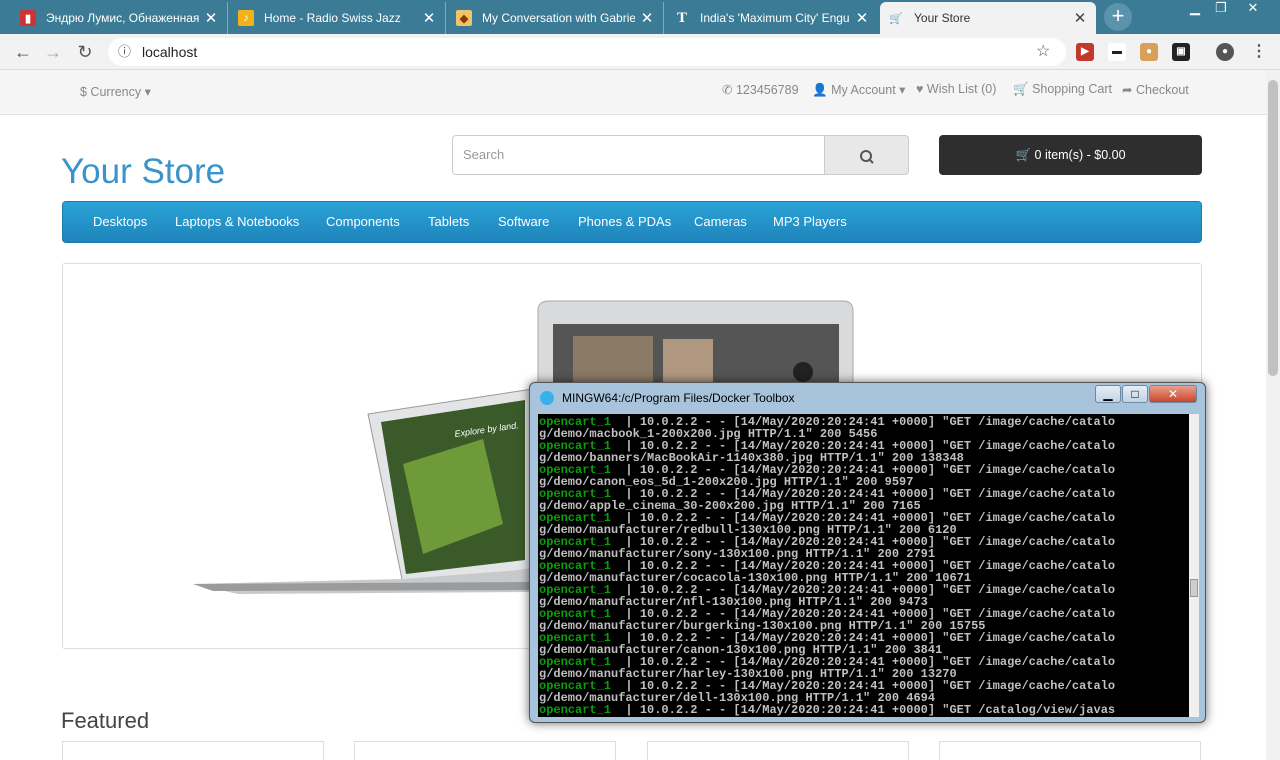 The image size is (1280, 760). I want to click on tab-title: My Conversation with Gabrie, so click(558, 18).